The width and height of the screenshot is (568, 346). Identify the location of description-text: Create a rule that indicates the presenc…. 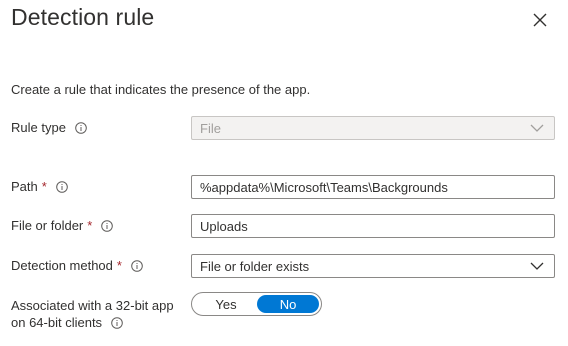
(161, 89).